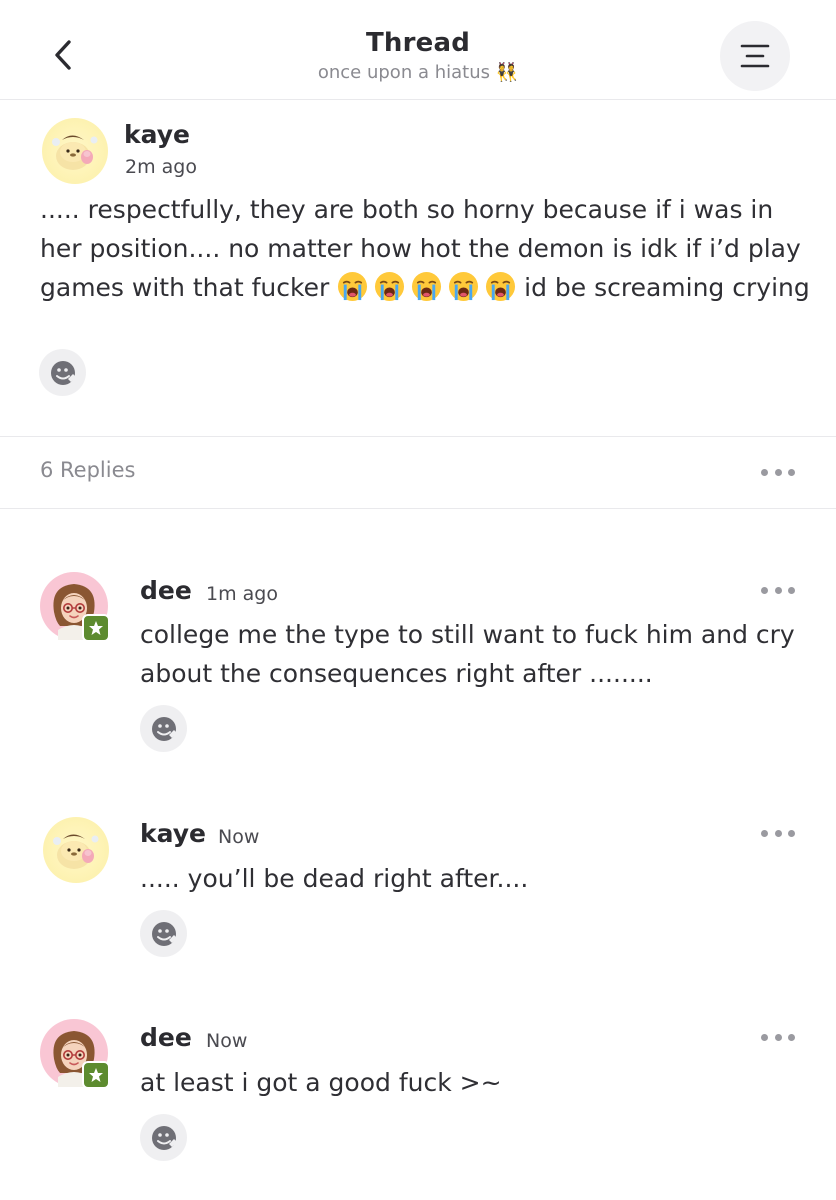 The image size is (836, 1200). Describe the element at coordinates (778, 472) in the screenshot. I see `thread-more-button` at that location.